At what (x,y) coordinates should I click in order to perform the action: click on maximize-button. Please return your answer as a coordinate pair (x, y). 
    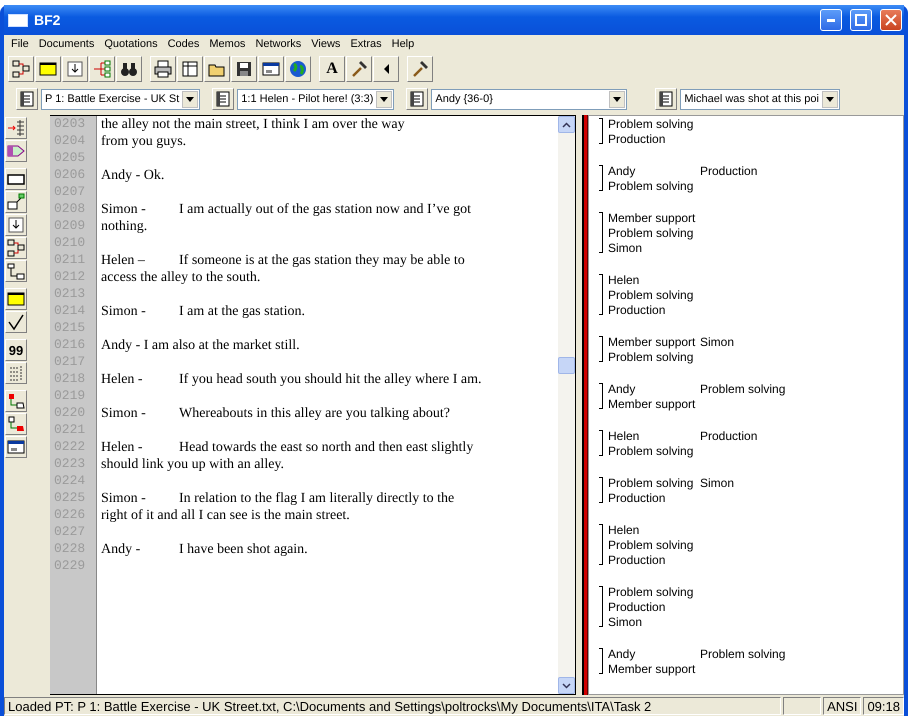
    Looking at the image, I should click on (861, 20).